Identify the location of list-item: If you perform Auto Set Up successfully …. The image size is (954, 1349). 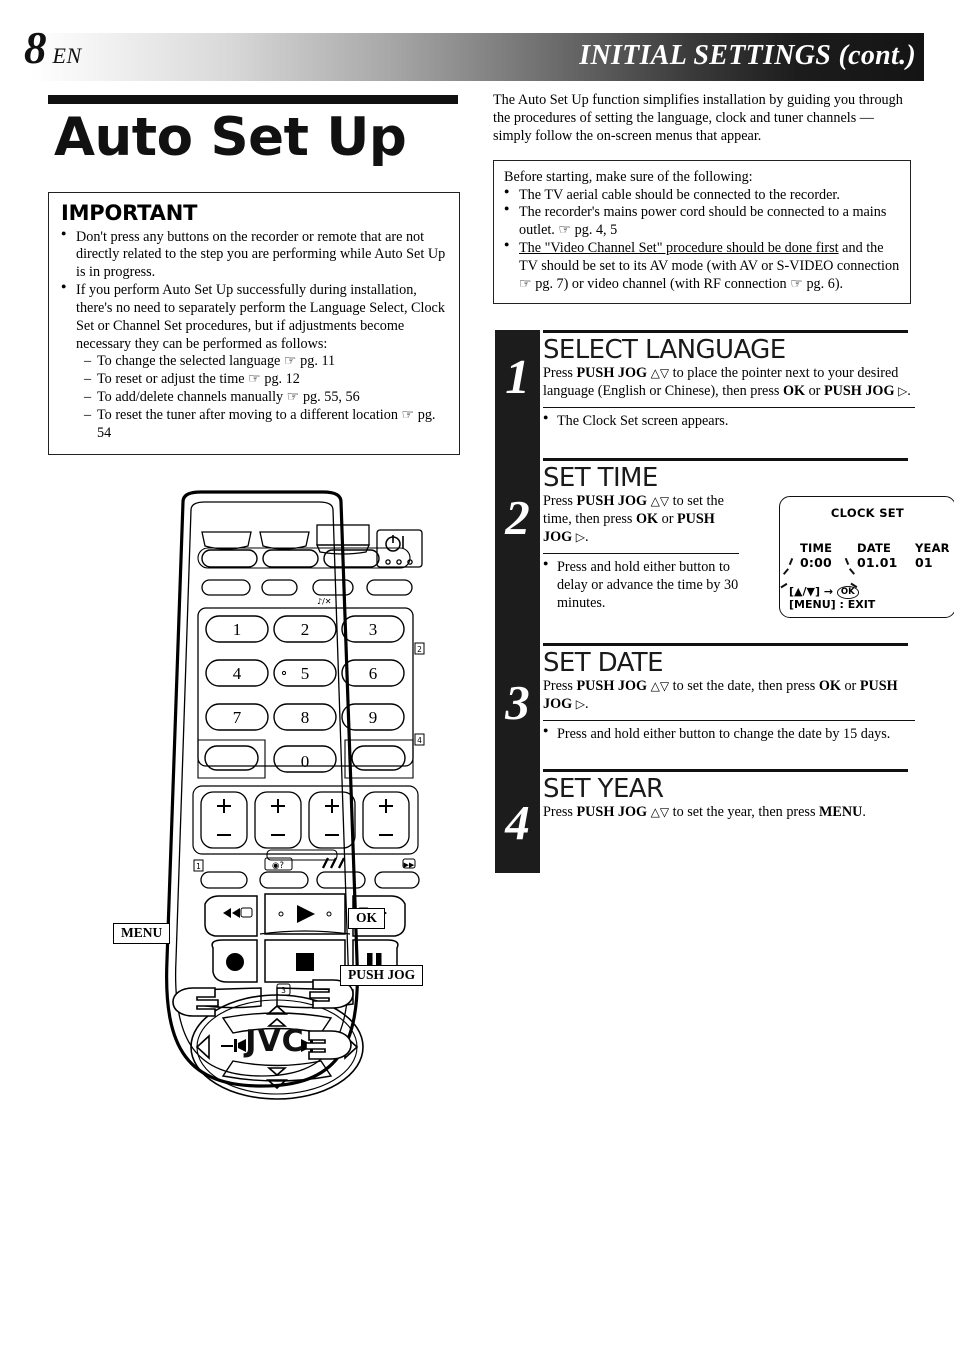
(254, 361).